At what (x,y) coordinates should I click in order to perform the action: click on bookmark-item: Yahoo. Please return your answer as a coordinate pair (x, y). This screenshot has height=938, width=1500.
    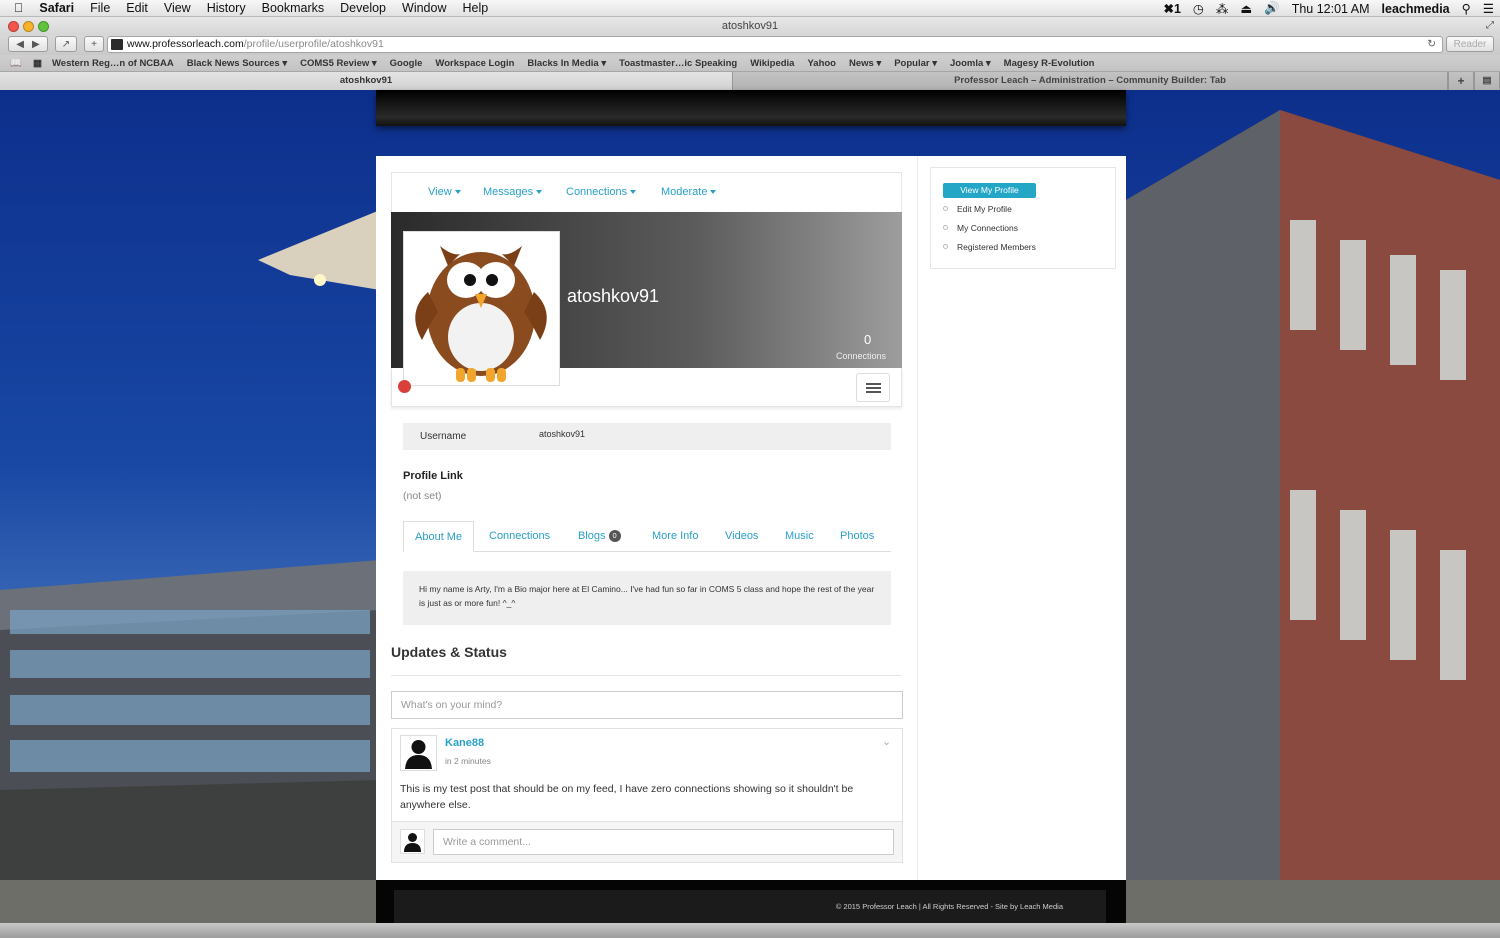
    Looking at the image, I should click on (821, 63).